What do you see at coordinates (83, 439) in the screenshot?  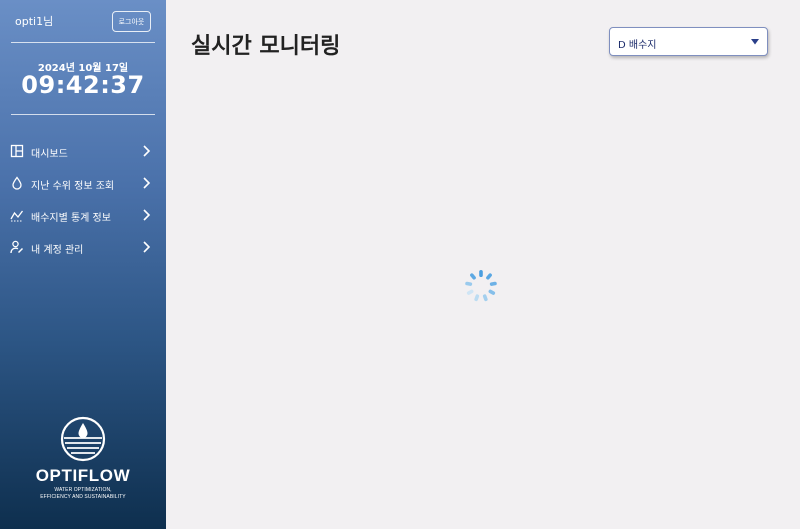 I see `optiflow-logo-icon` at bounding box center [83, 439].